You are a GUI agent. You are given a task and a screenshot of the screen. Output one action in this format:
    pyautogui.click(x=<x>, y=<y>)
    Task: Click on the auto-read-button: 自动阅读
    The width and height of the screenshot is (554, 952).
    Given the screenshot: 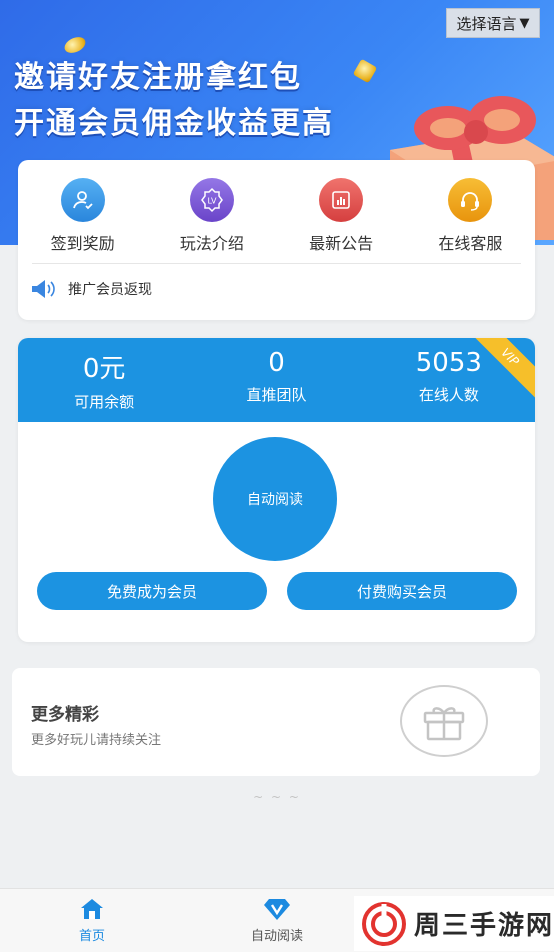 What is the action you would take?
    pyautogui.click(x=275, y=499)
    